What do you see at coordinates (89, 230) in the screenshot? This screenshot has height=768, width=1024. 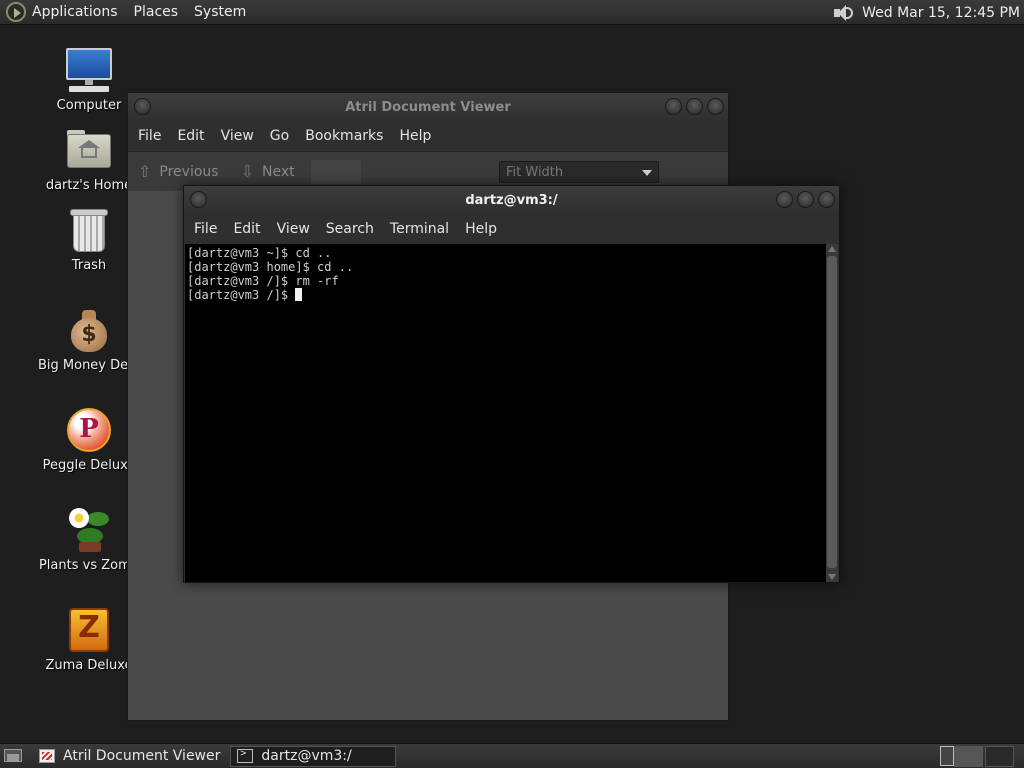 I see `trash-icon` at bounding box center [89, 230].